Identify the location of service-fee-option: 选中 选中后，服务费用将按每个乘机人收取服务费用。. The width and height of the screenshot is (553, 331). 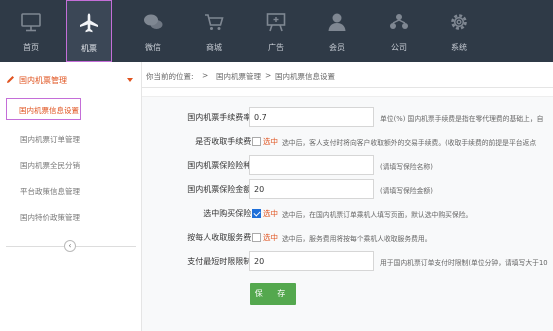
(342, 237).